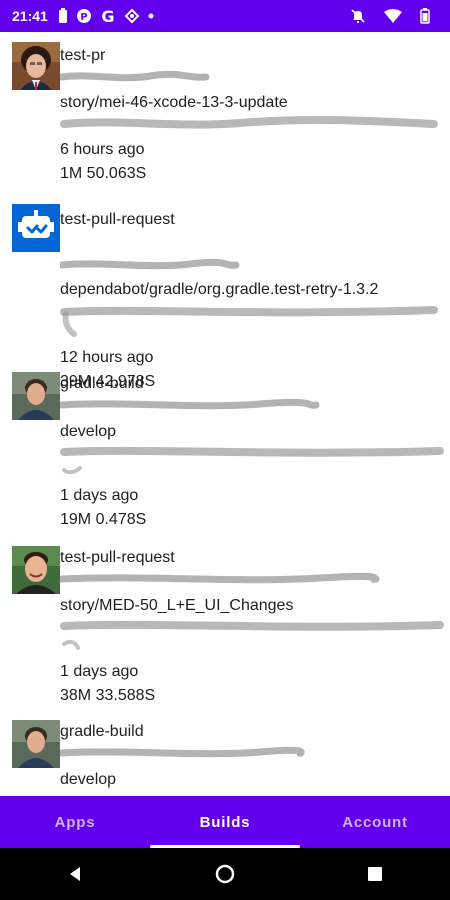 Image resolution: width=450 pixels, height=900 pixels. Describe the element at coordinates (174, 102) in the screenshot. I see `build-branch: story/mei-46-xcode-13-3-update` at that location.